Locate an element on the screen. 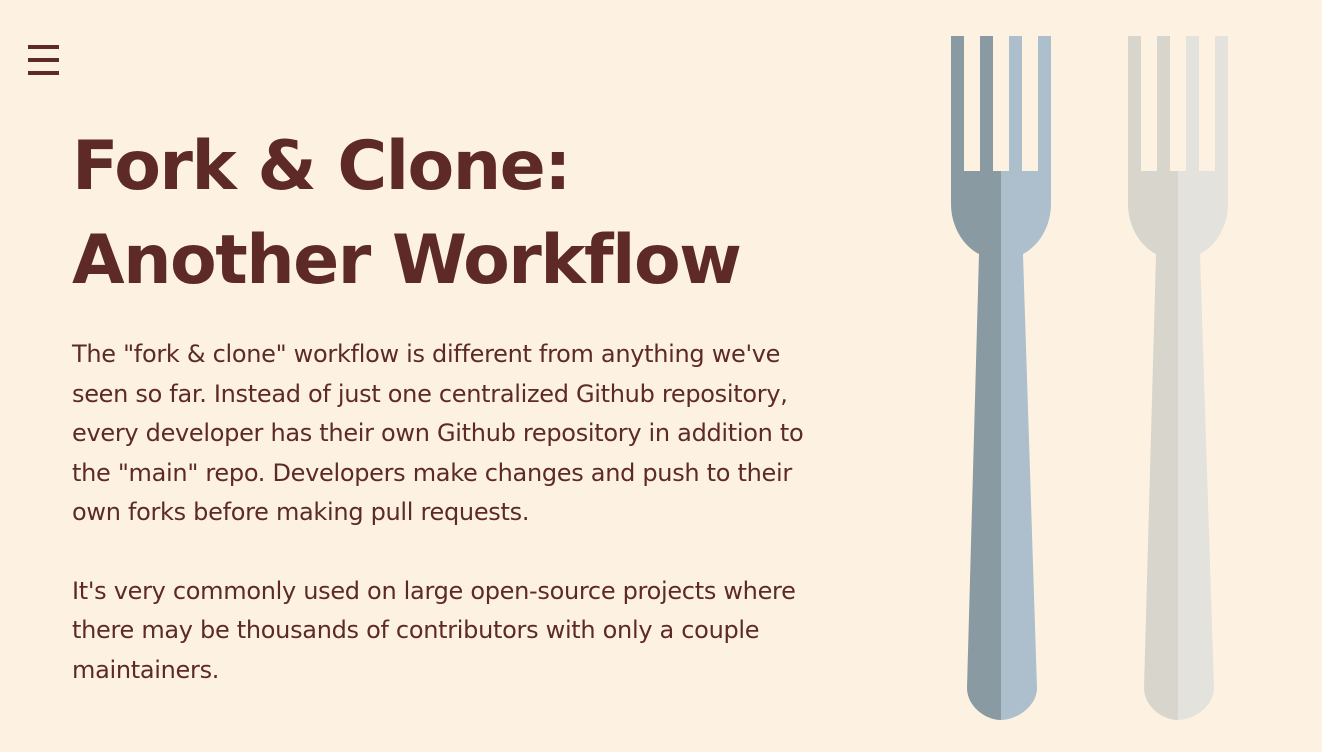  hamburger-menu-icon is located at coordinates (43, 47).